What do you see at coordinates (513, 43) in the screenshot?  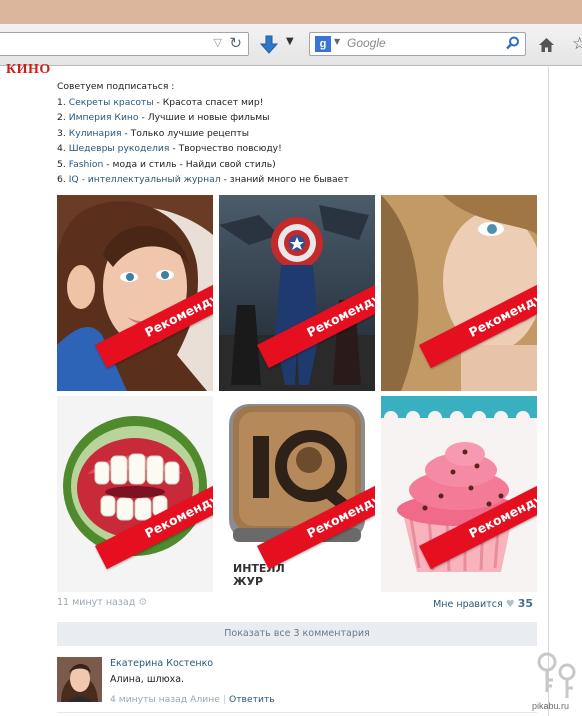 I see `search-icon` at bounding box center [513, 43].